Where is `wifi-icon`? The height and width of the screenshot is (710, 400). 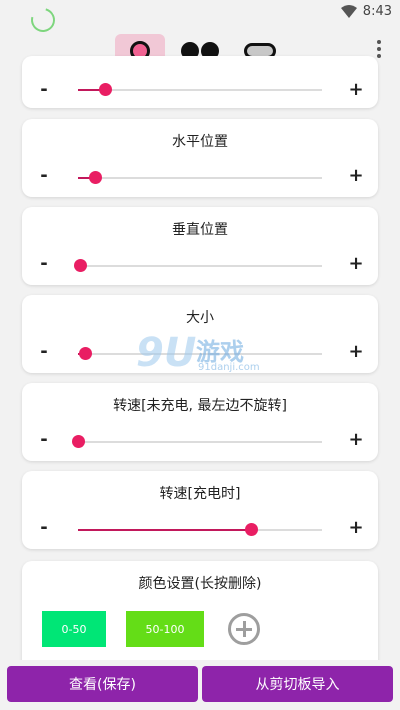
wifi-icon is located at coordinates (348, 11).